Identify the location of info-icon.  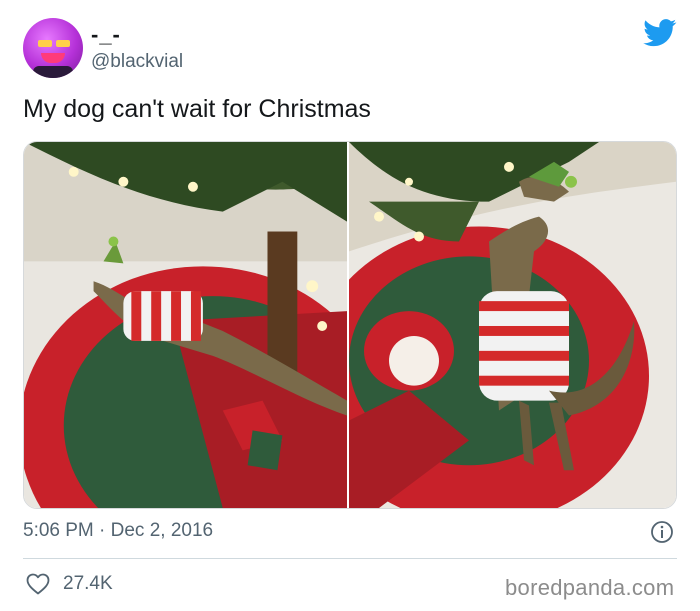
(662, 532).